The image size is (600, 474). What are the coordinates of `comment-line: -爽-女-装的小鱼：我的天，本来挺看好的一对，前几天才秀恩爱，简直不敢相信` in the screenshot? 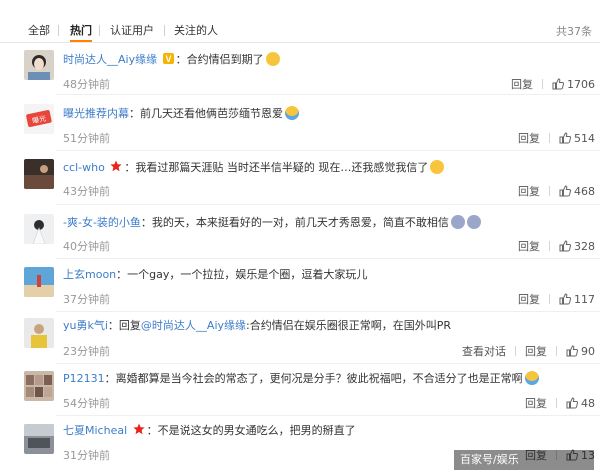 It's located at (272, 222).